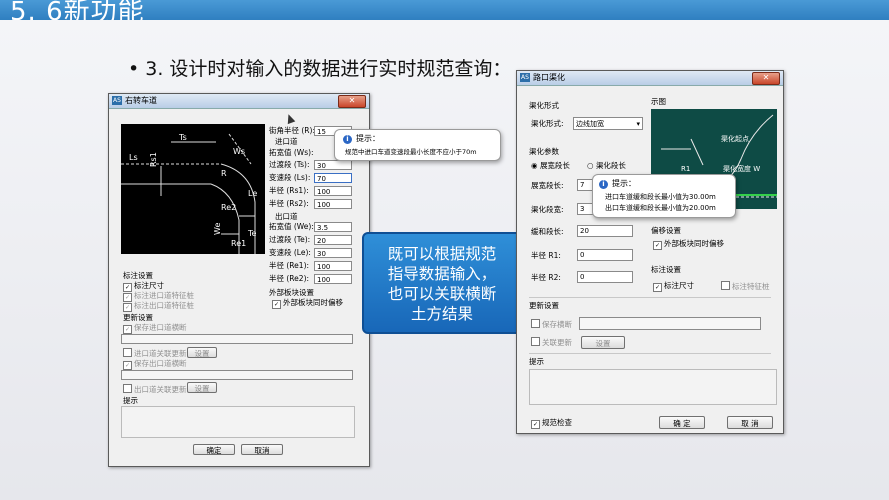 The width and height of the screenshot is (889, 500). Describe the element at coordinates (546, 255) in the screenshot. I see `r1-label: 半径 R1:` at that location.